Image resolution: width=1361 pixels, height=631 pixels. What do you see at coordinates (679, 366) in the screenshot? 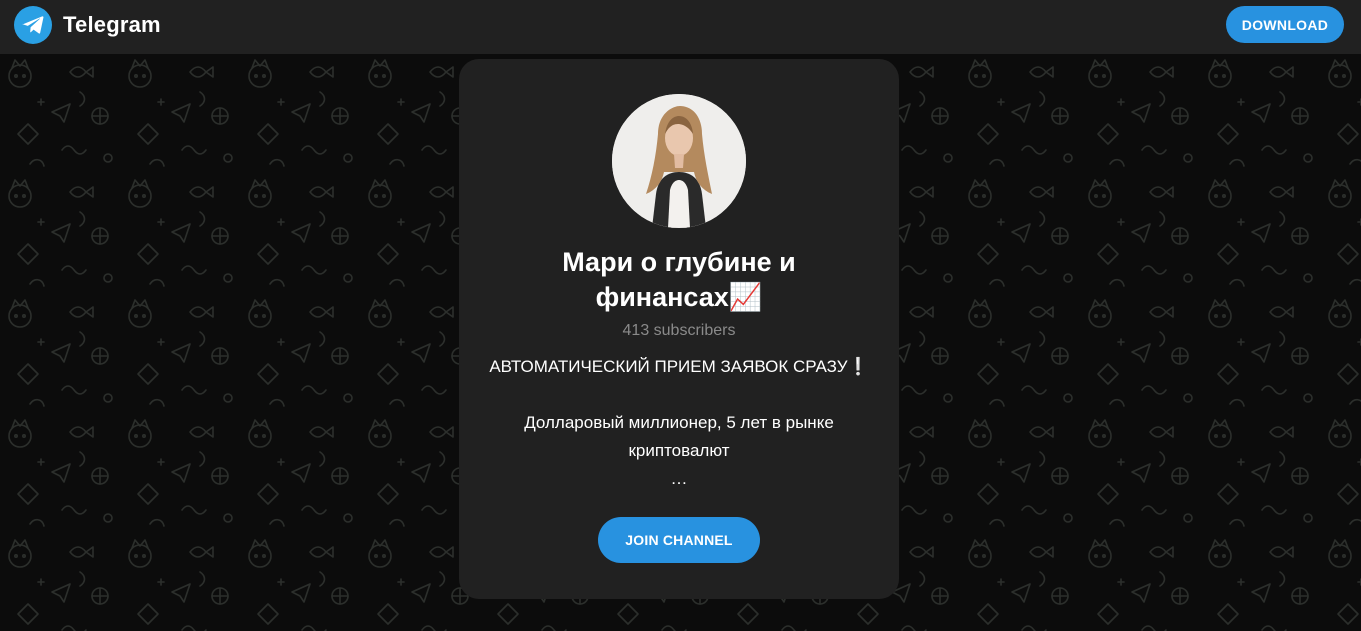
I see `description-line: АВТОМАТИЧЕСКИЙ ПРИЕМ ЗАЯВОК СРАЗУ❕` at bounding box center [679, 366].